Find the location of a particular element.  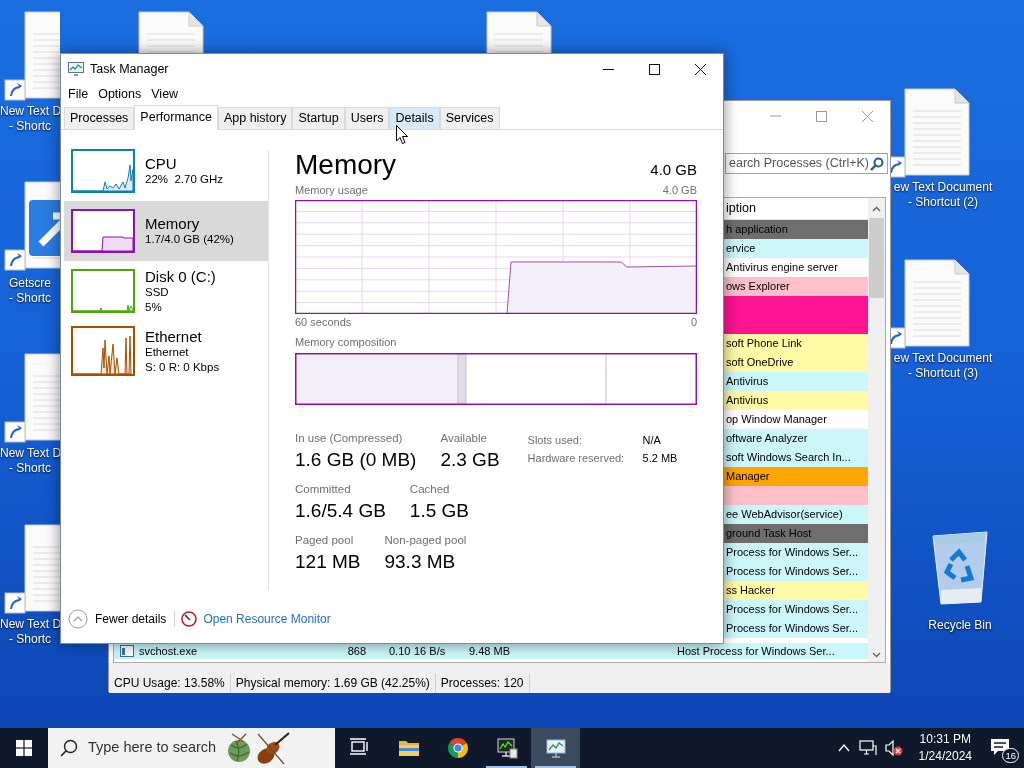

window-title: Task Manager is located at coordinates (129, 69).